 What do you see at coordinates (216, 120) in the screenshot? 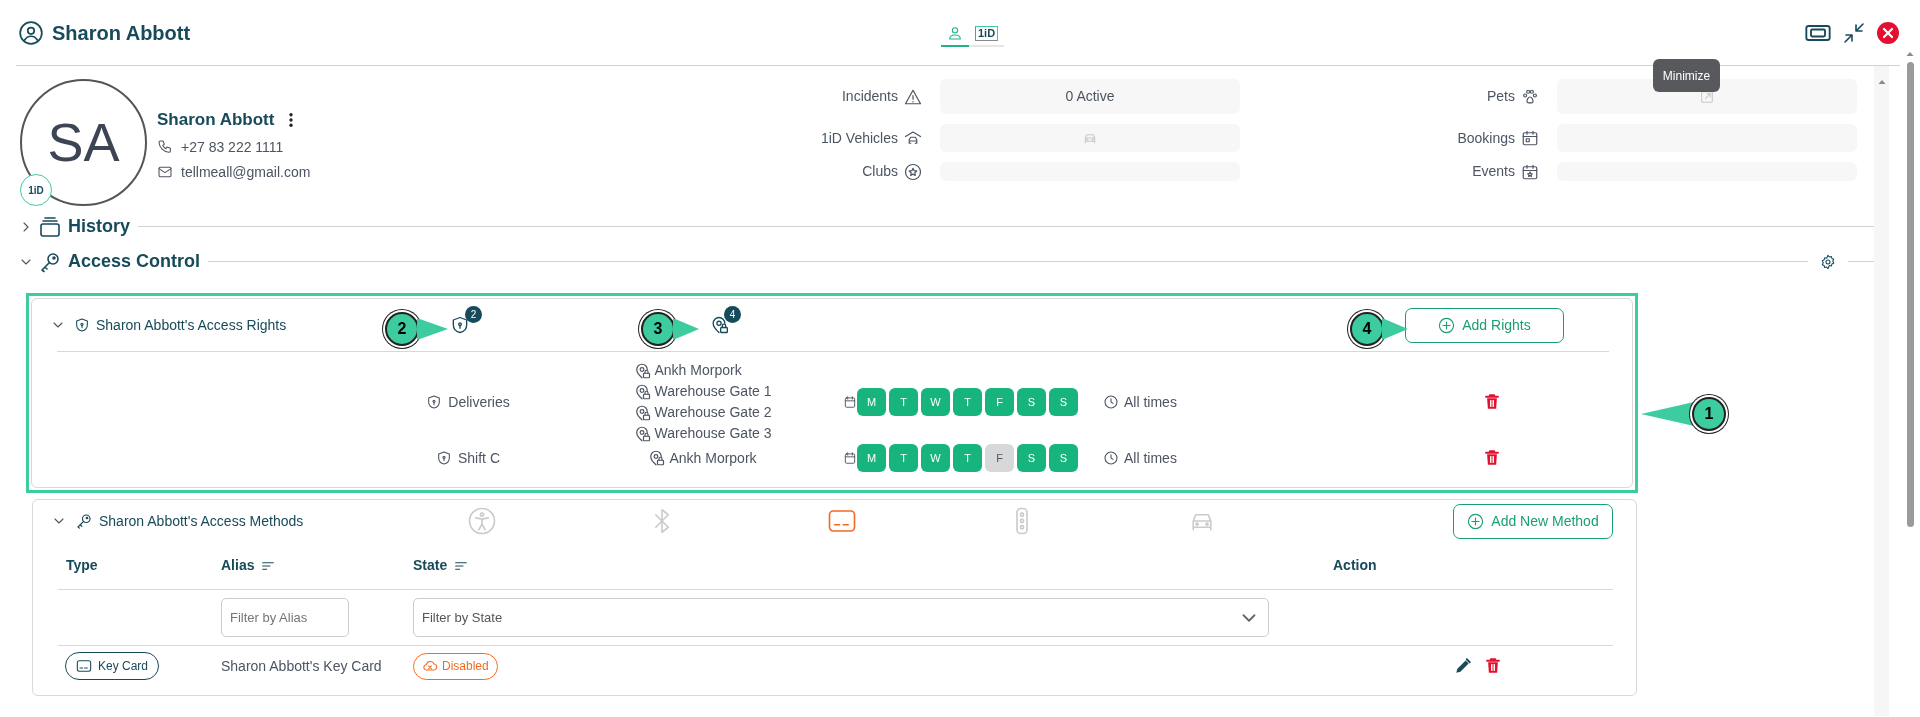
I see `profile-name: Sharon Abbott` at bounding box center [216, 120].